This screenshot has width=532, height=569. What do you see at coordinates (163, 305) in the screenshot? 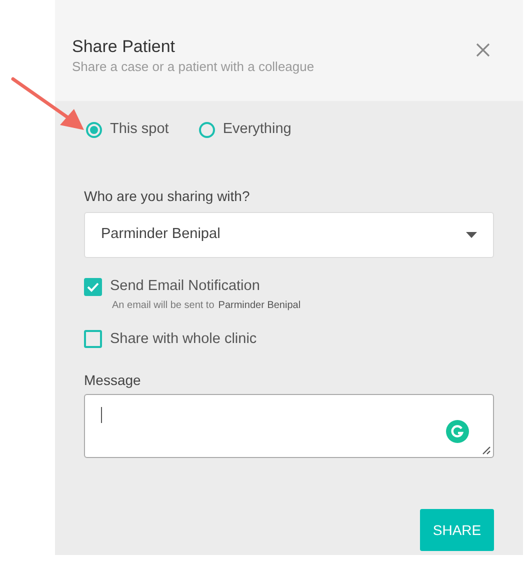
I see `helper-text: An email will be sent to` at bounding box center [163, 305].